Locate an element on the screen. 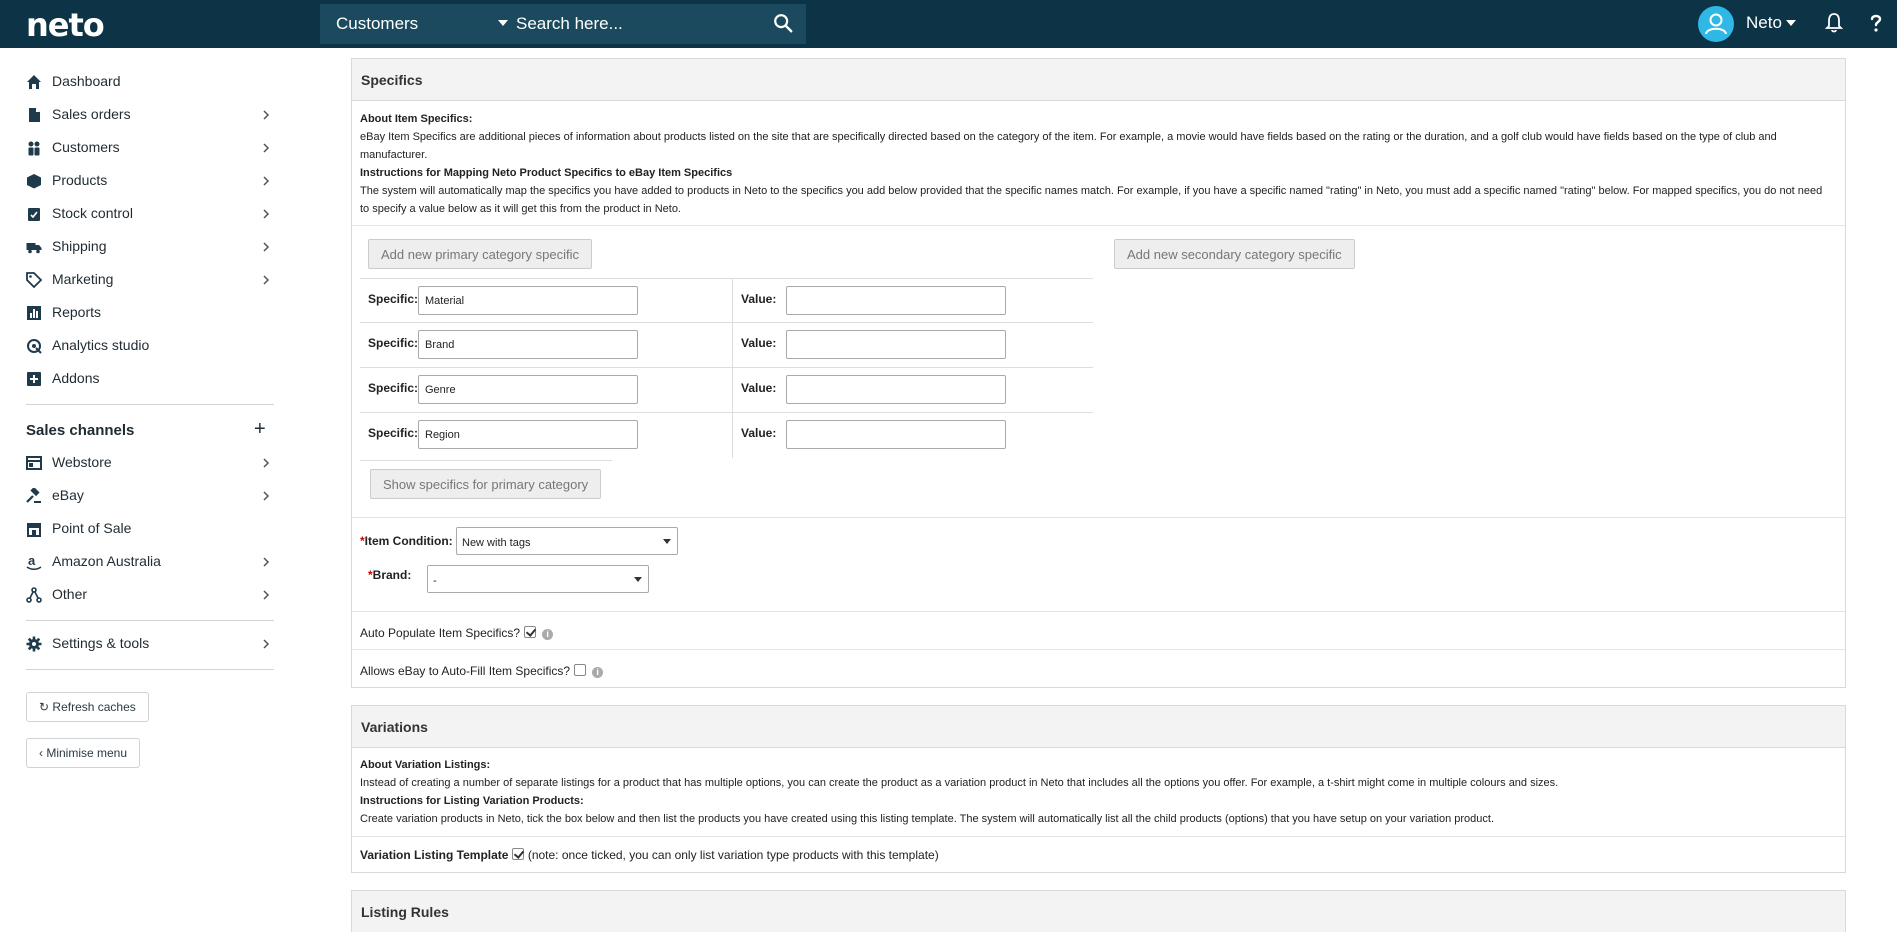  analytics-icon is located at coordinates (34, 346).